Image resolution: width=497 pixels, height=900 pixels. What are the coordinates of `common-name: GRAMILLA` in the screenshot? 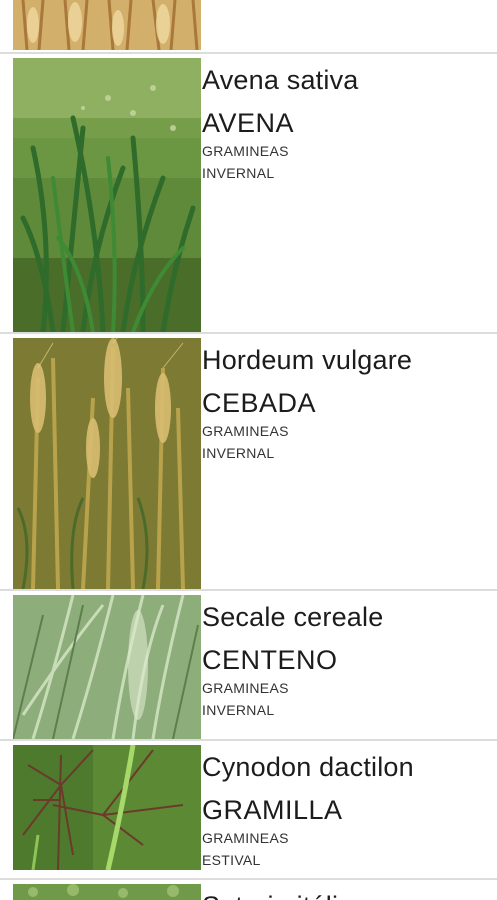 It's located at (272, 810).